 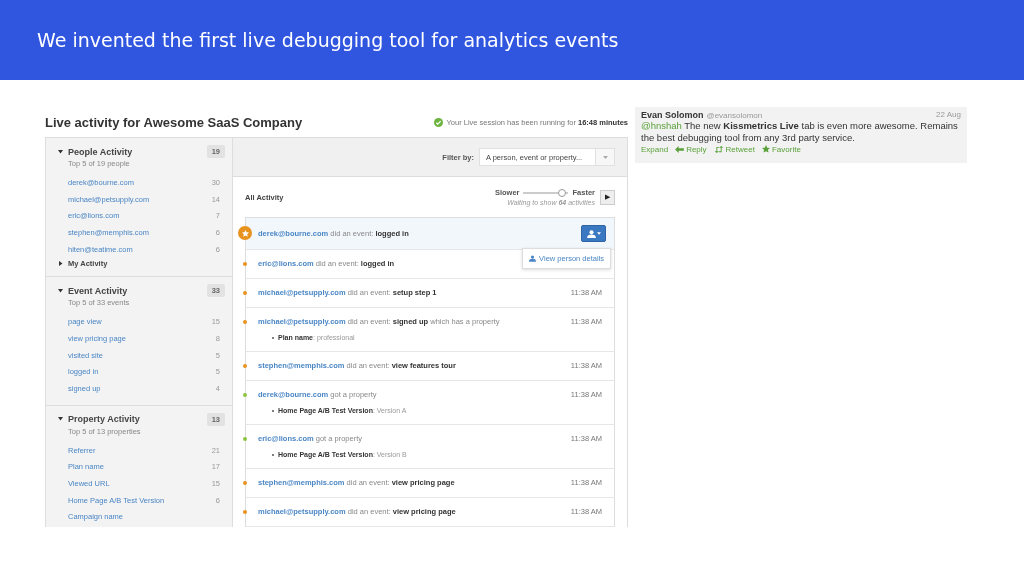 What do you see at coordinates (439, 122) in the screenshot?
I see `check-circle-icon` at bounding box center [439, 122].